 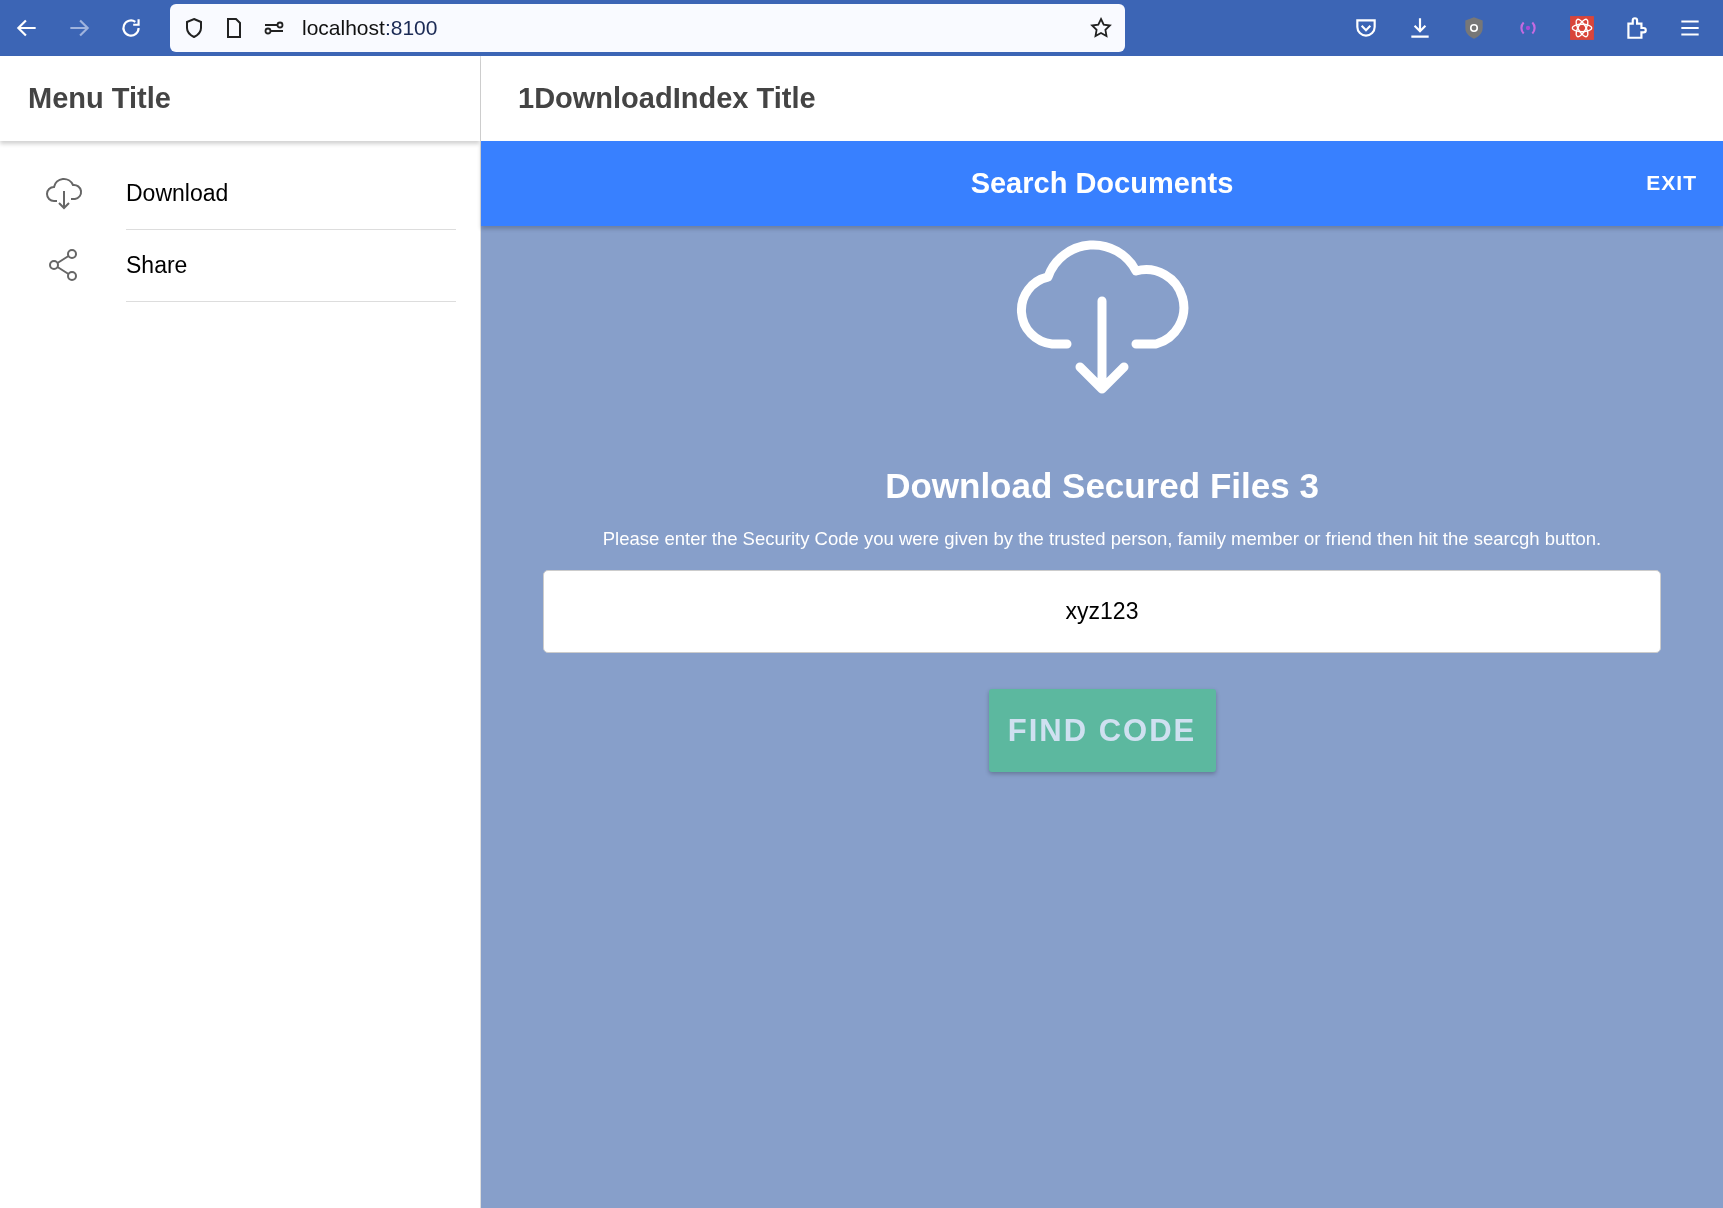 What do you see at coordinates (370, 28) in the screenshot?
I see `url-text: localhost:8100` at bounding box center [370, 28].